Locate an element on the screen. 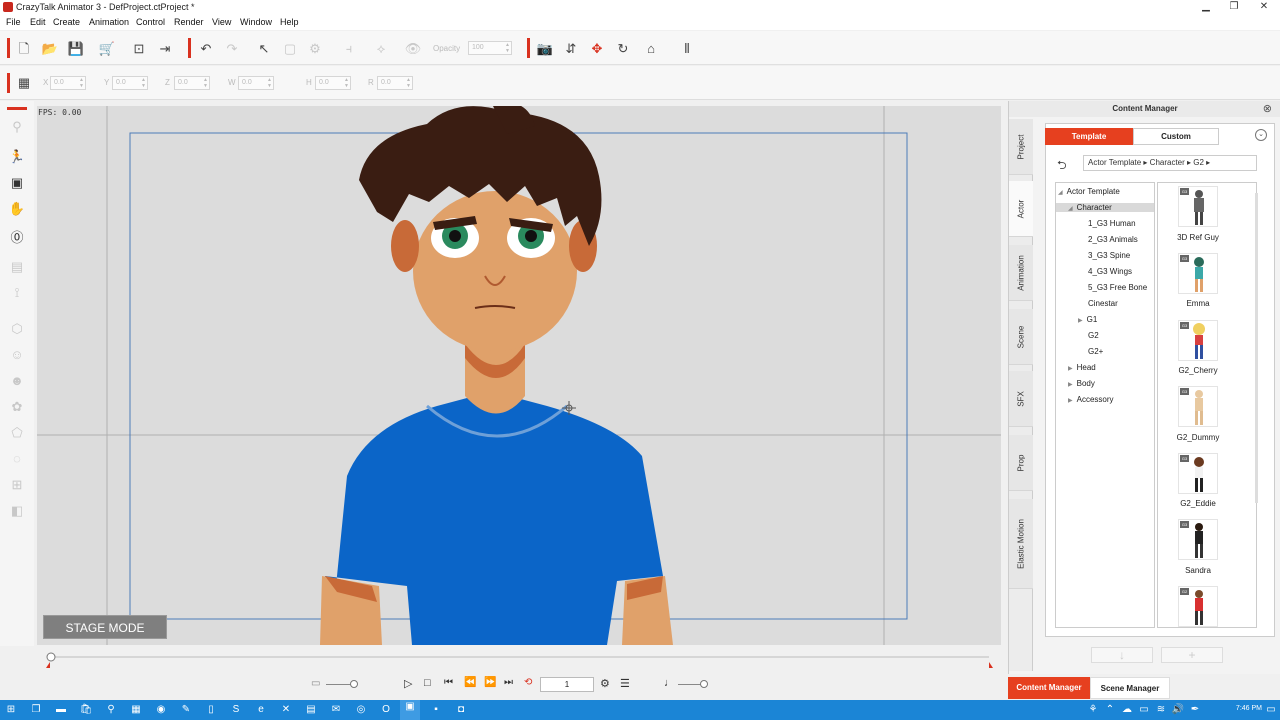 The width and height of the screenshot is (1280, 720). audio-note-icon: ♩ is located at coordinates (669, 683).